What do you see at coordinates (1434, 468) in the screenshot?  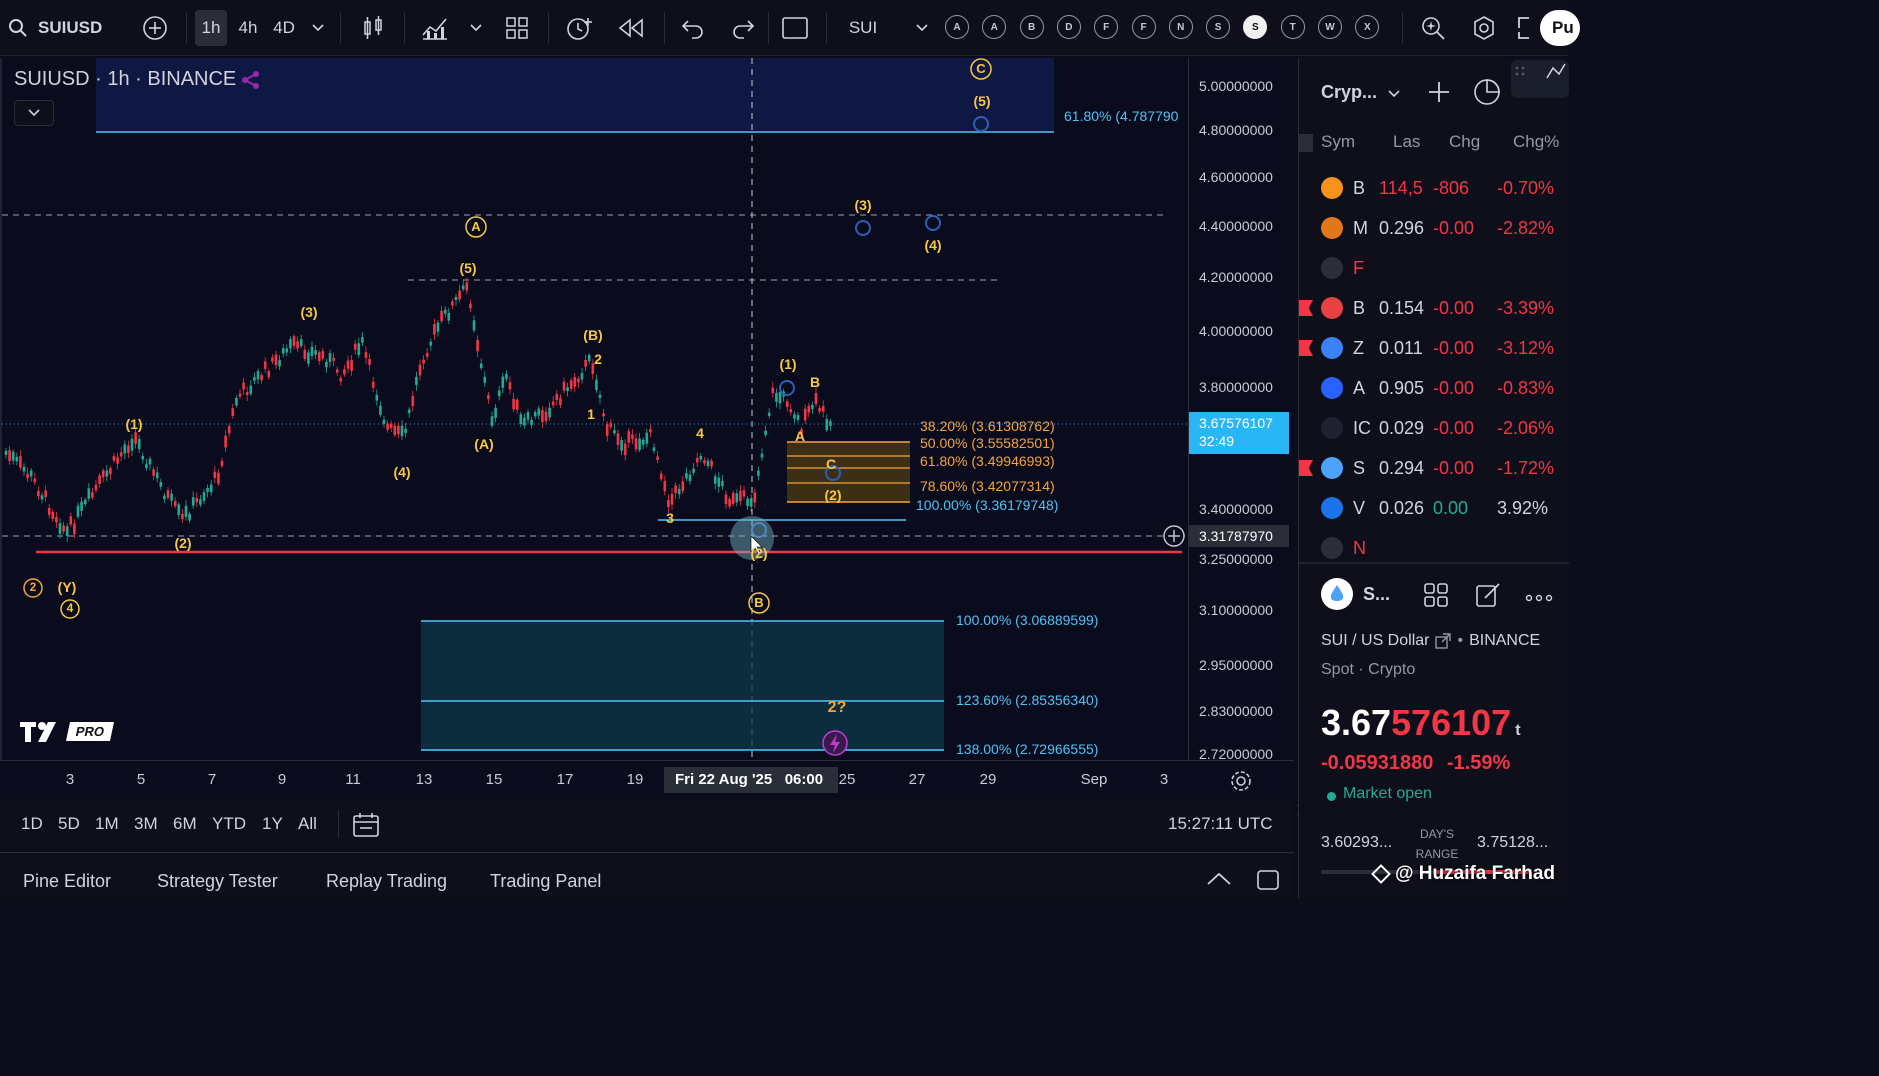 I see `watchlist-row: S 0.294 -0.00 -1.72%` at bounding box center [1434, 468].